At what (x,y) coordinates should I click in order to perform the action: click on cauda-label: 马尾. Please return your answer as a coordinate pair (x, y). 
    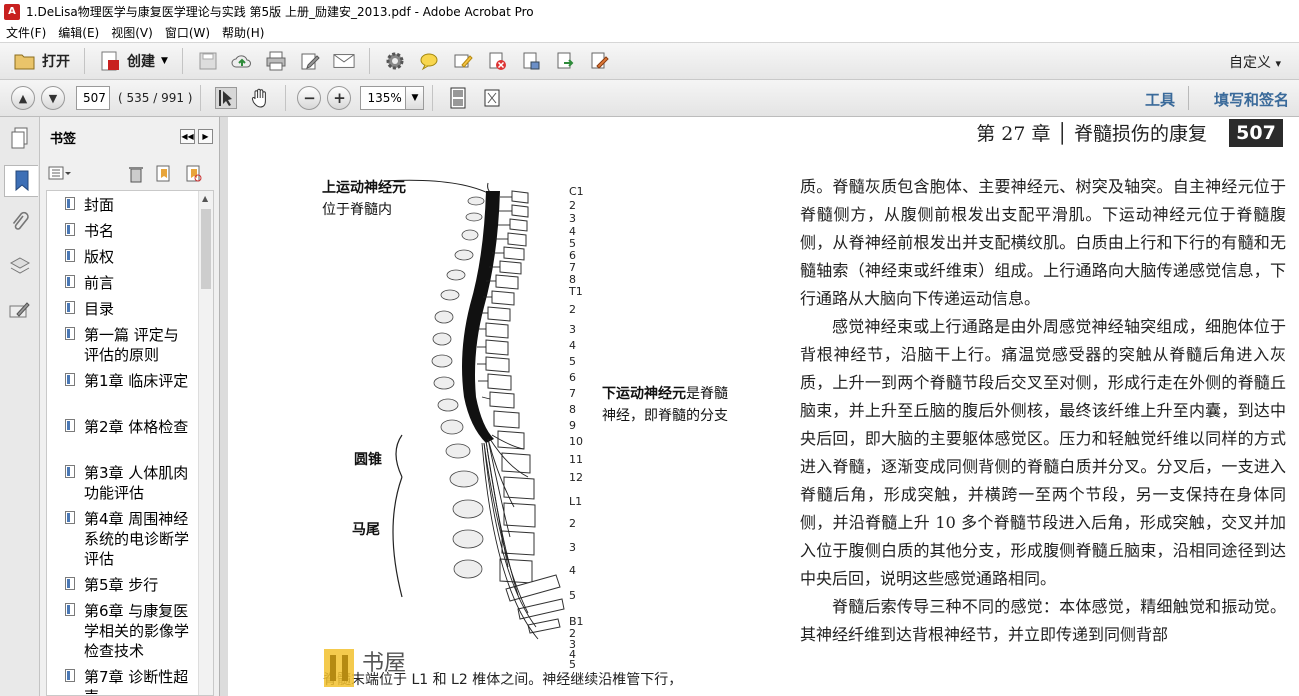
    Looking at the image, I should click on (366, 530).